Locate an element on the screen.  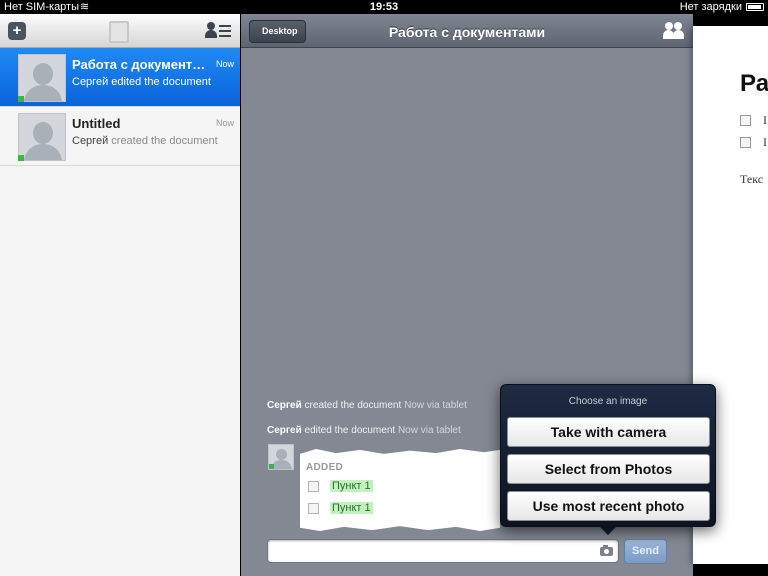
conversation-title: Untitled is located at coordinates (96, 123).